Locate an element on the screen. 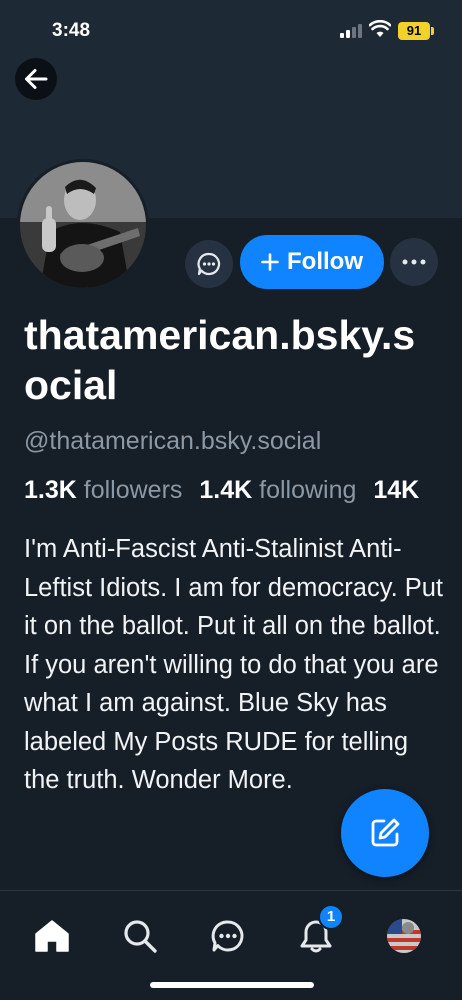  ellipsis-icon is located at coordinates (414, 262).